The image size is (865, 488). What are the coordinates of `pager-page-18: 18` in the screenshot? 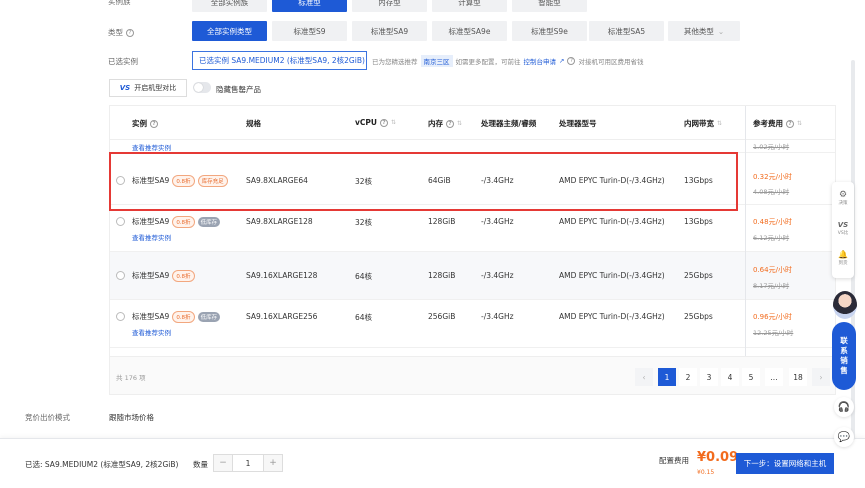 It's located at (798, 377).